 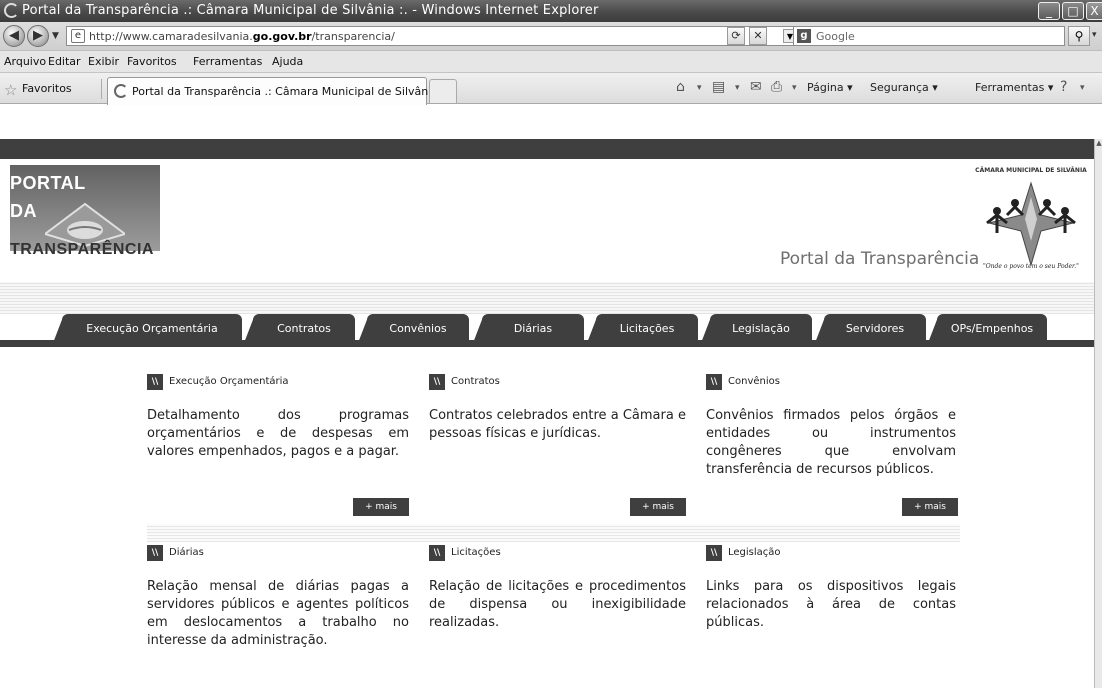 I want to click on page-menu: Página ▾, so click(x=830, y=87).